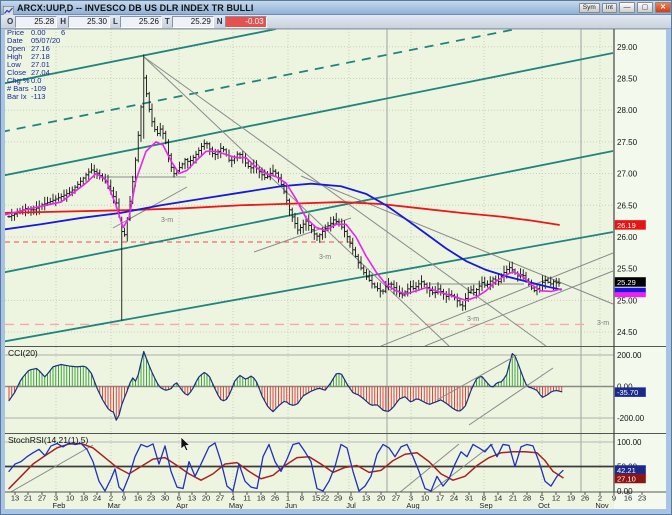 Image resolution: width=672 pixels, height=515 pixels. I want to click on date-tick-label: 14, so click(498, 498).